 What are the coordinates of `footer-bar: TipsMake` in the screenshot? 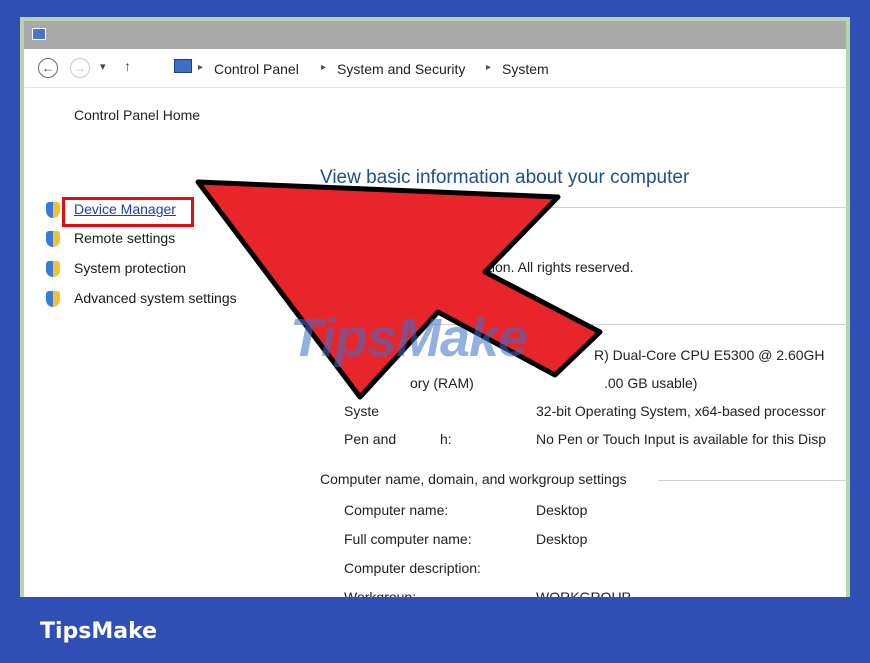 It's located at (435, 630).